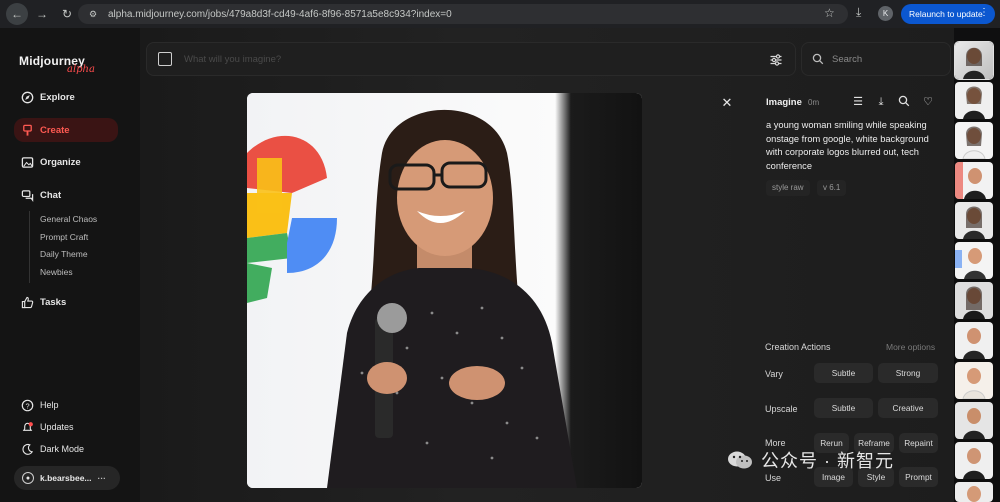  I want to click on sidebar-item-label: Dark Mode, so click(62, 449).